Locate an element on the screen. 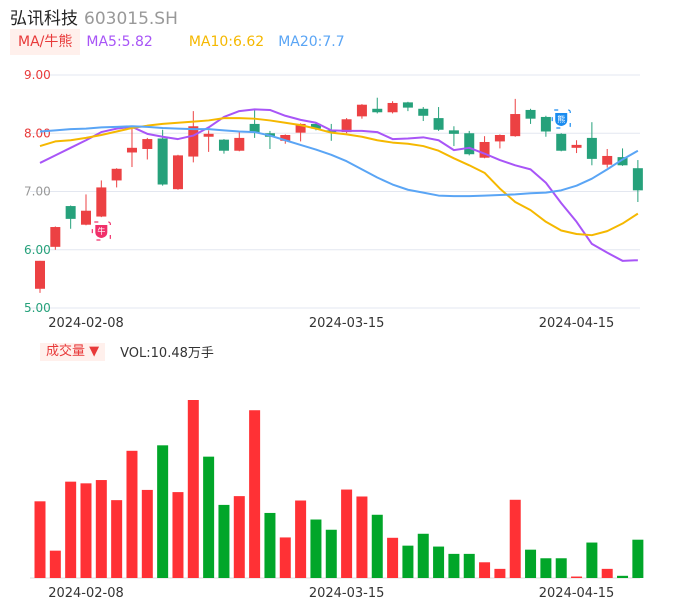 The image size is (686, 606). x-tick-label: 2024-03-15 is located at coordinates (347, 323).